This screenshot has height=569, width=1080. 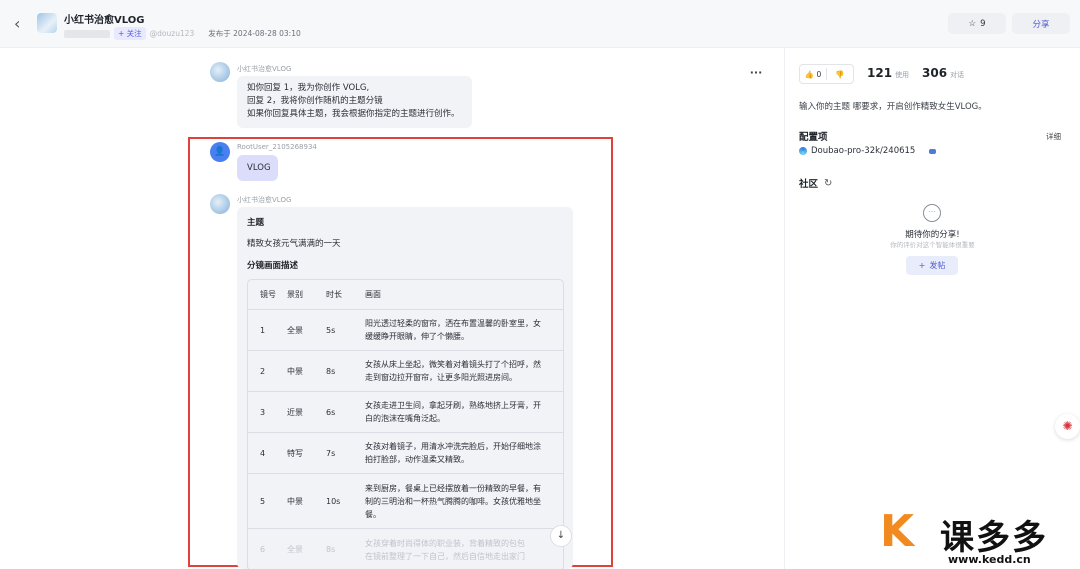 What do you see at coordinates (813, 137) in the screenshot?
I see `config-title: 配置项` at bounding box center [813, 137].